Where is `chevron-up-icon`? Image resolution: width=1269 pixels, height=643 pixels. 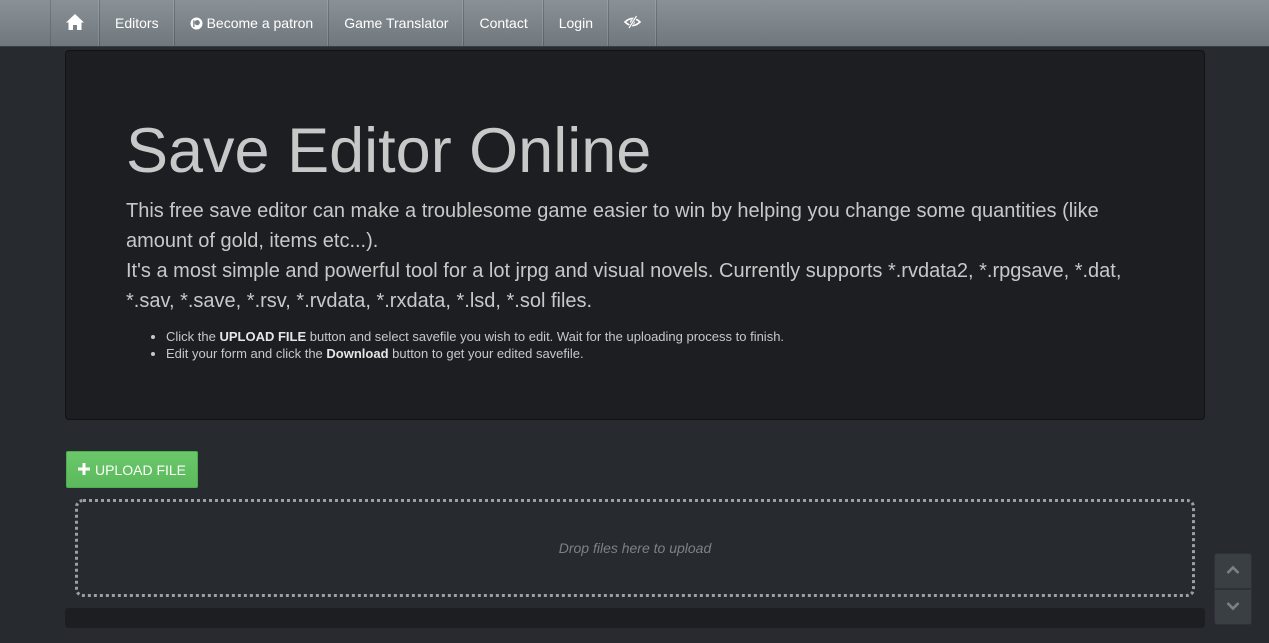 chevron-up-icon is located at coordinates (1233, 571).